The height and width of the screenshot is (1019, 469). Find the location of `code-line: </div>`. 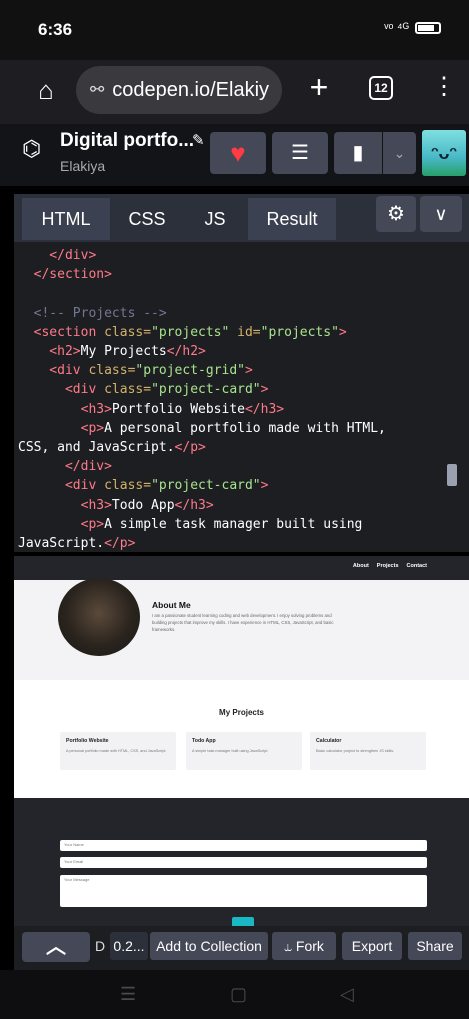

code-line: </div> is located at coordinates (228, 255).